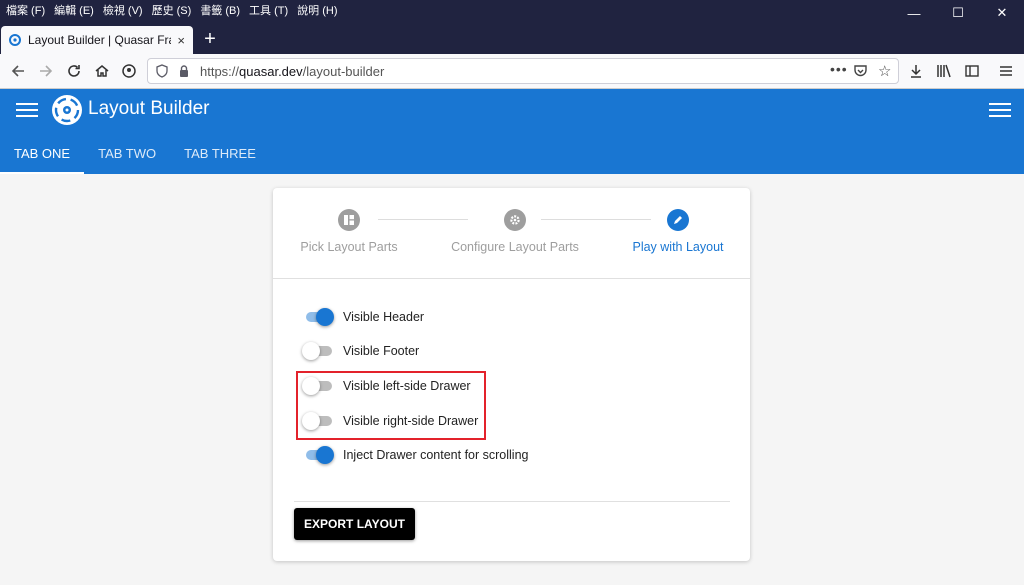  I want to click on download-icon, so click(916, 71).